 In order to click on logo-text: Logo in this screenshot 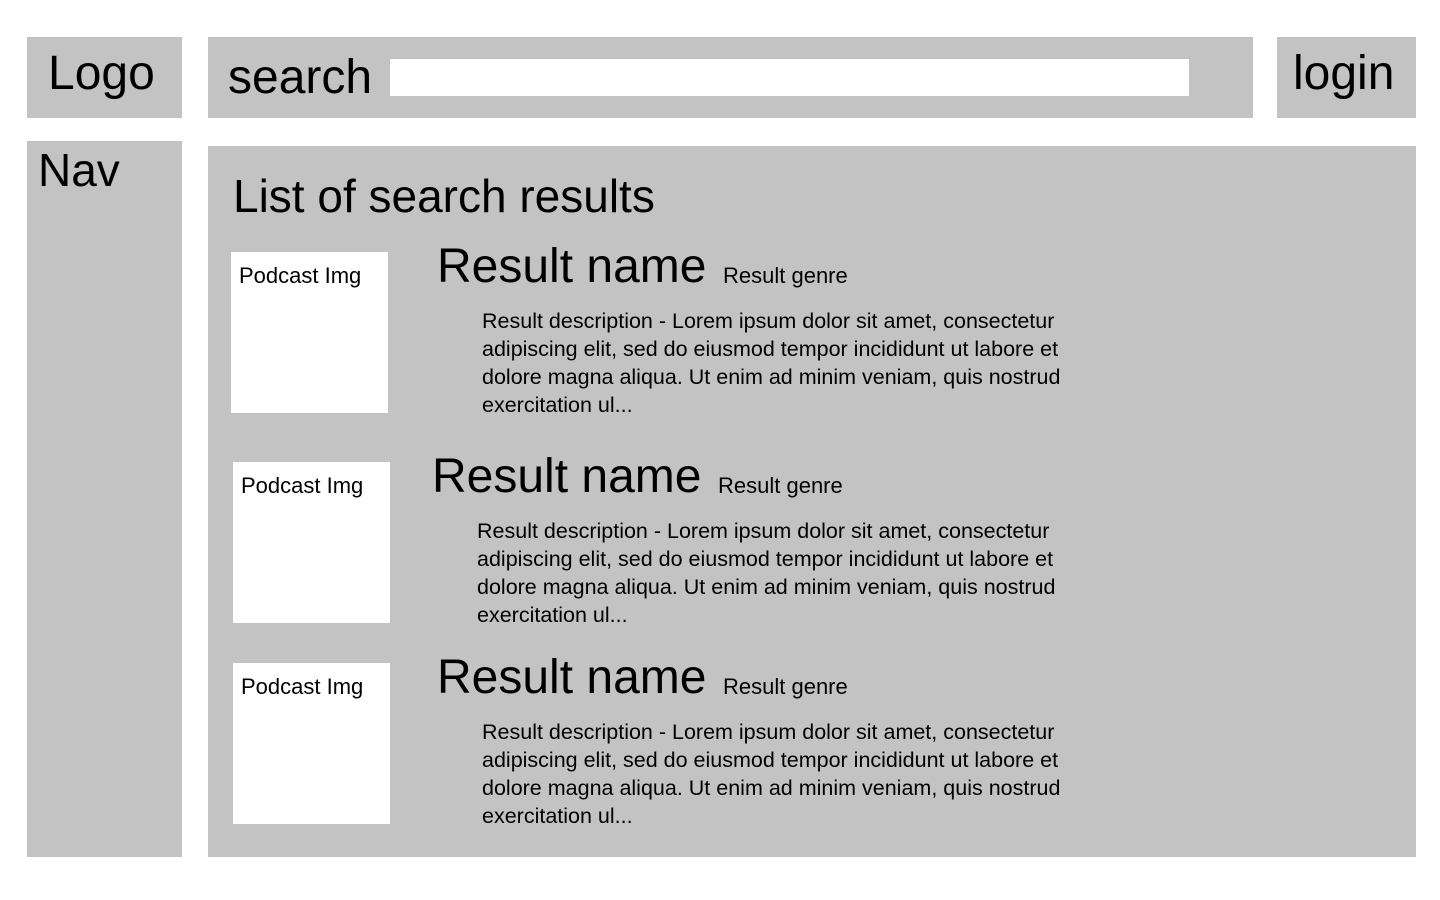, I will do `click(101, 73)`.